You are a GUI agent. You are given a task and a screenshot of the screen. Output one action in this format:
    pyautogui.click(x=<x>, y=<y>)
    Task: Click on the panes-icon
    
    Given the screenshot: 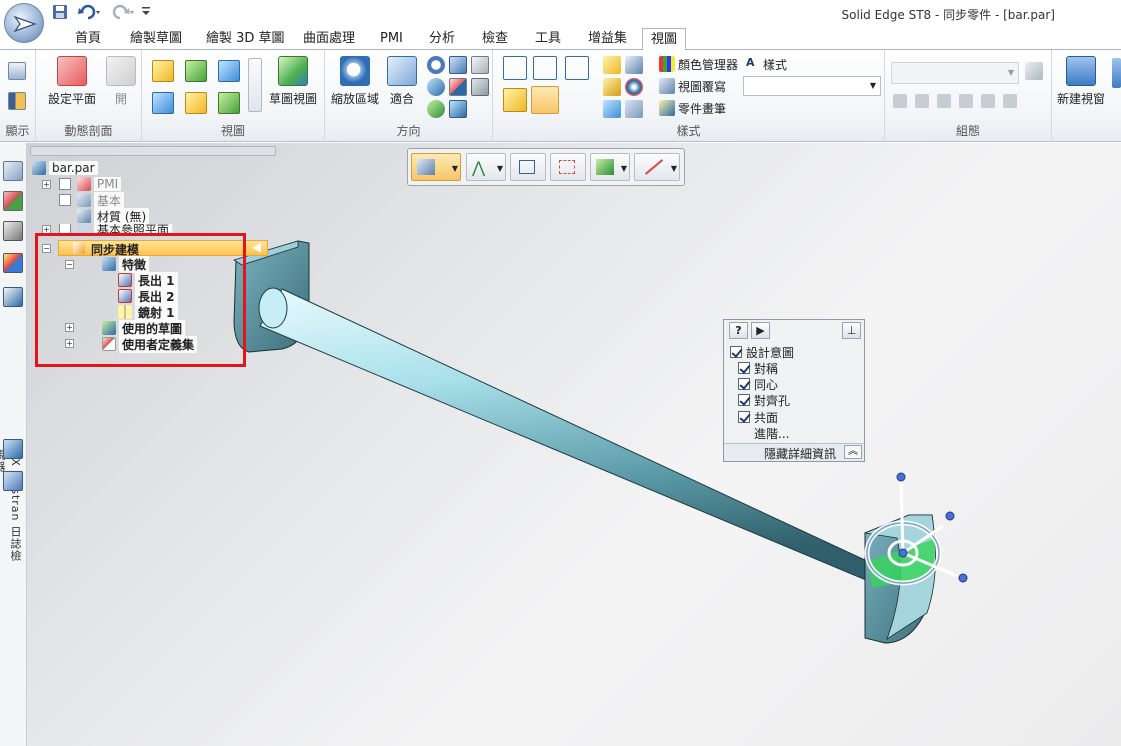 What is the action you would take?
    pyautogui.click(x=17, y=71)
    